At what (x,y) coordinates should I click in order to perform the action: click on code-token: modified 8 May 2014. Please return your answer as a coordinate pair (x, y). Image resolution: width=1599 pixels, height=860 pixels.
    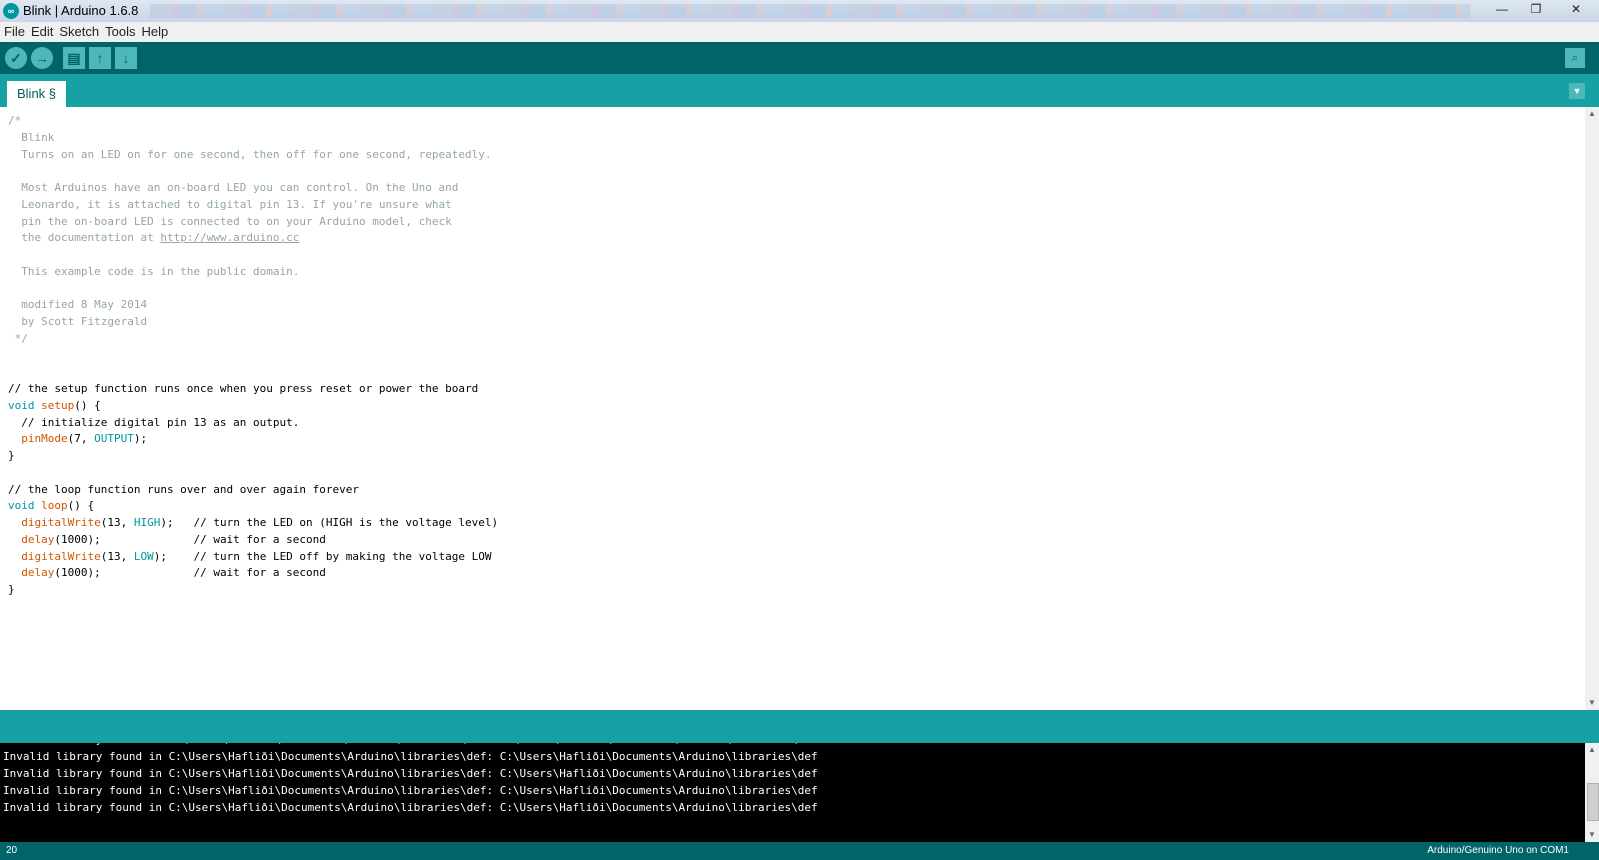
    Looking at the image, I should click on (78, 305).